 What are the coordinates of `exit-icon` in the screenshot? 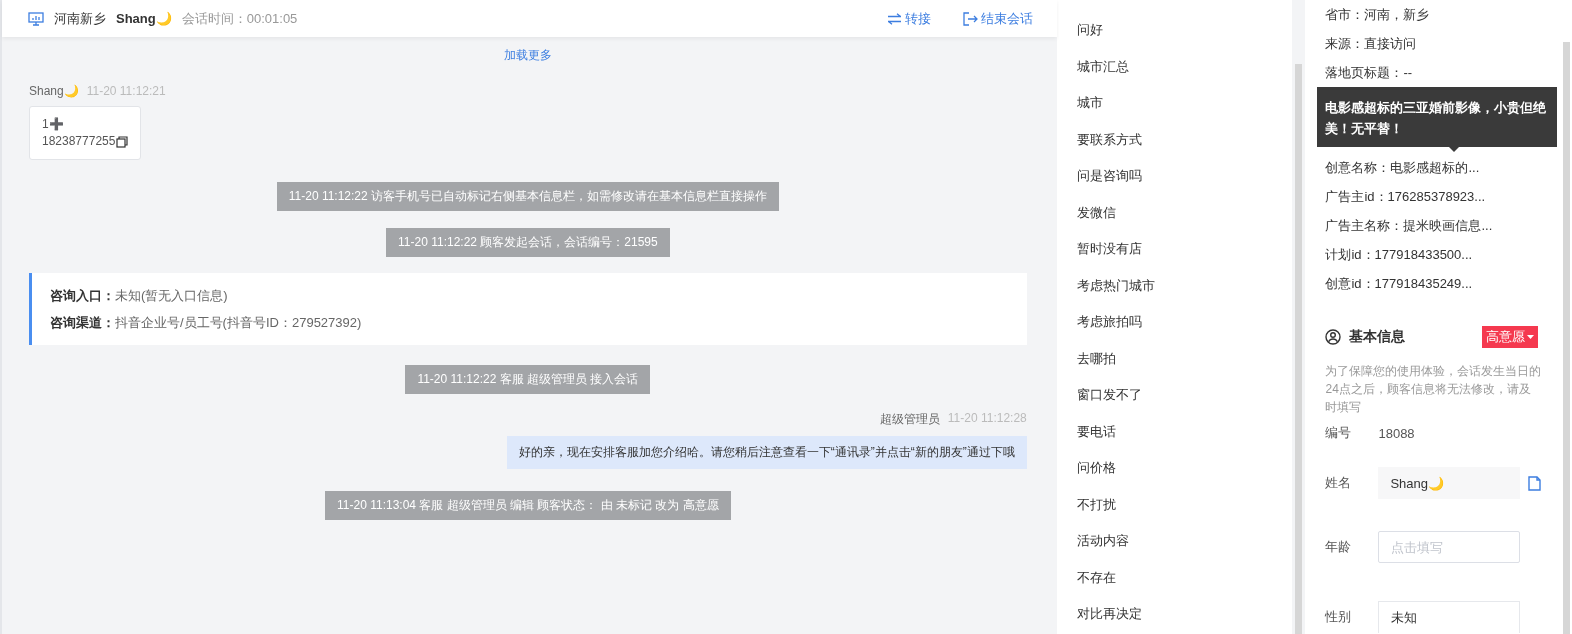 It's located at (970, 18).